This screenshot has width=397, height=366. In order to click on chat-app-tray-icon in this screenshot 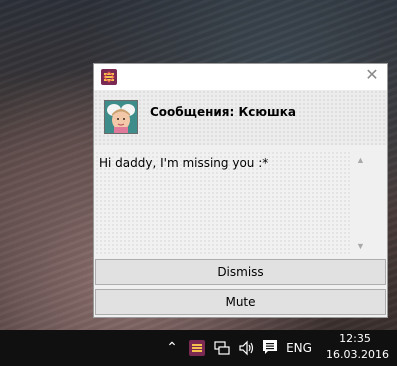, I will do `click(197, 348)`.